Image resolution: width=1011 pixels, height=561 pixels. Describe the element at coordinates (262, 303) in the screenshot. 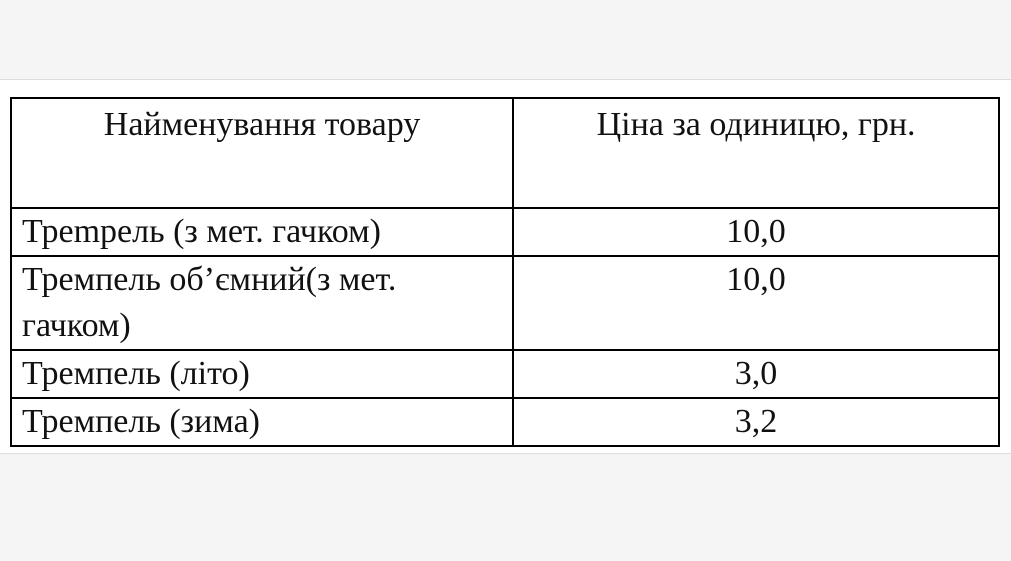

I see `product-name-cell: Тремпель об’ємний(з мет. гачком)` at that location.